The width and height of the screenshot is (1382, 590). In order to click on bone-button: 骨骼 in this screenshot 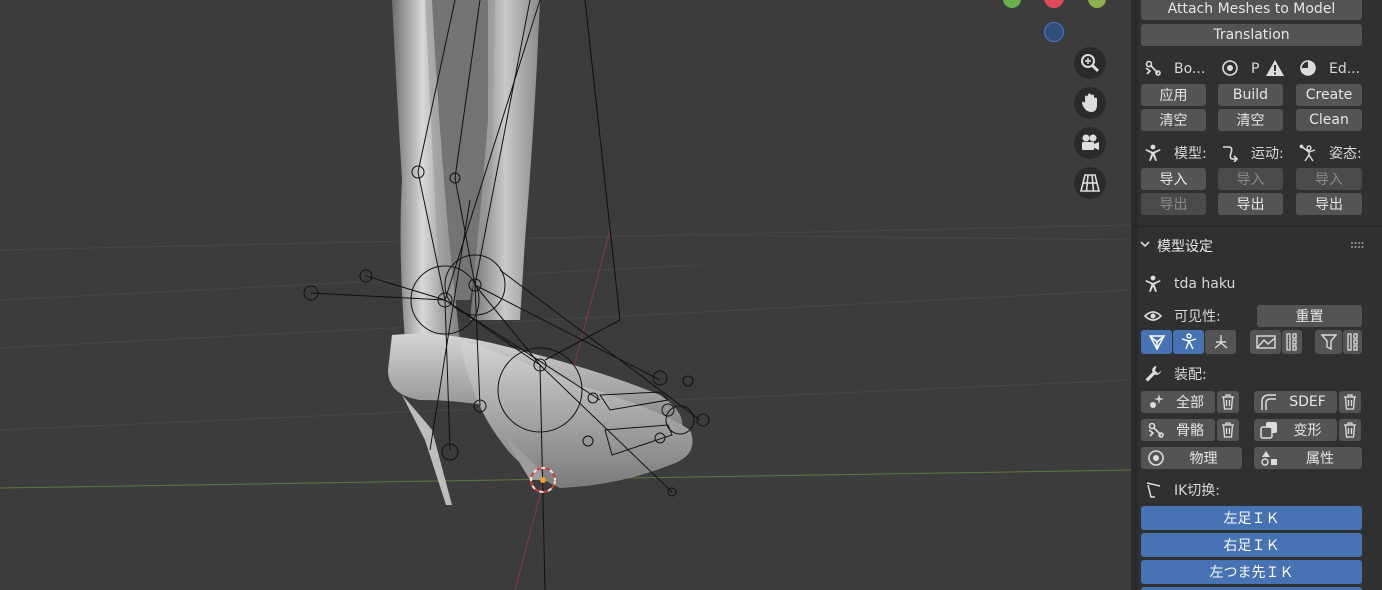, I will do `click(1178, 430)`.